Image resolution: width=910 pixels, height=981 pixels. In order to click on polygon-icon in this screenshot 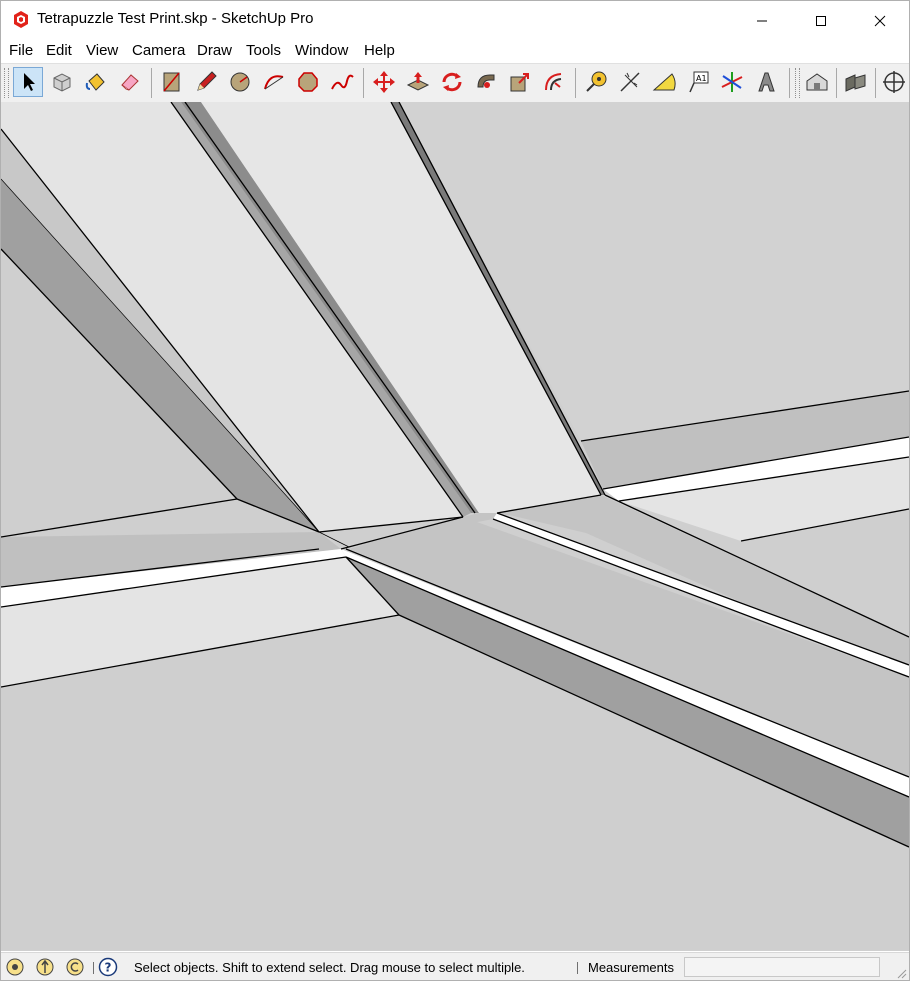, I will do `click(308, 82)`.